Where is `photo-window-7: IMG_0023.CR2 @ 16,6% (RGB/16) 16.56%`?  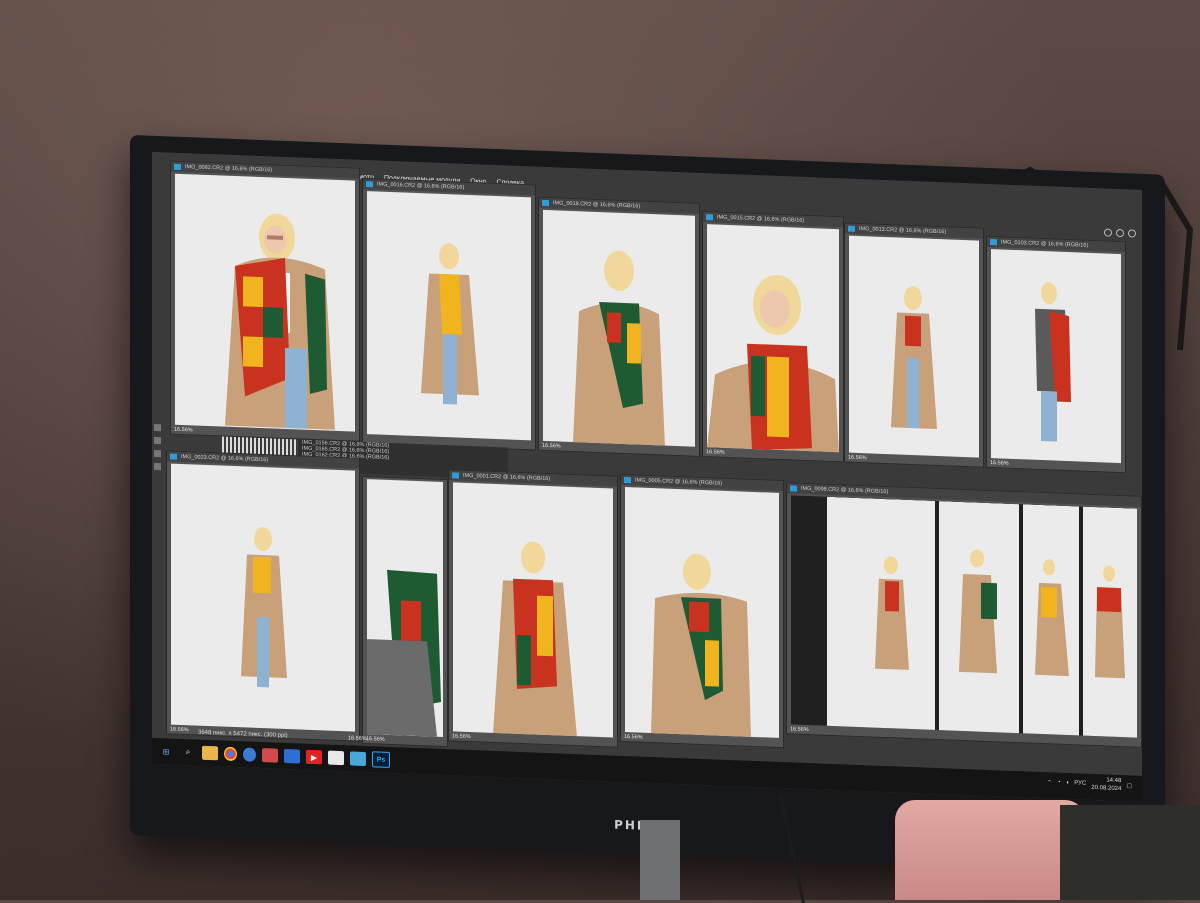 photo-window-7: IMG_0023.CR2 @ 16,6% (RGB/16) 16.56% is located at coordinates (263, 596).